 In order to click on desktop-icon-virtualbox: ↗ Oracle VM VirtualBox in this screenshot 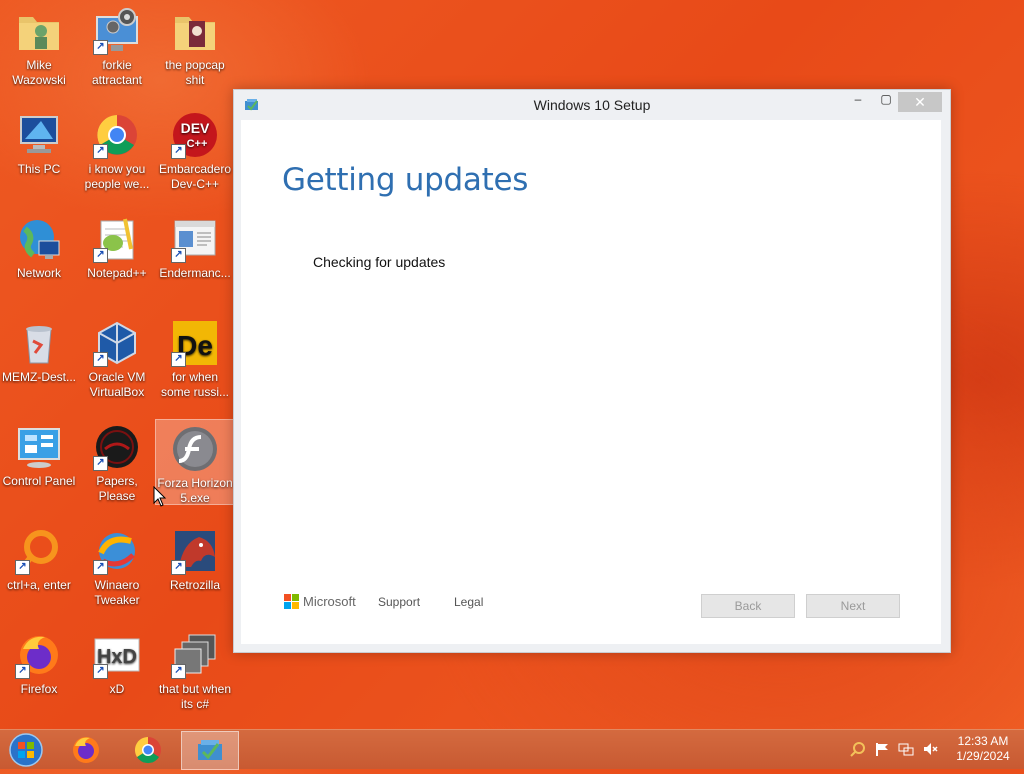, I will do `click(117, 364)`.